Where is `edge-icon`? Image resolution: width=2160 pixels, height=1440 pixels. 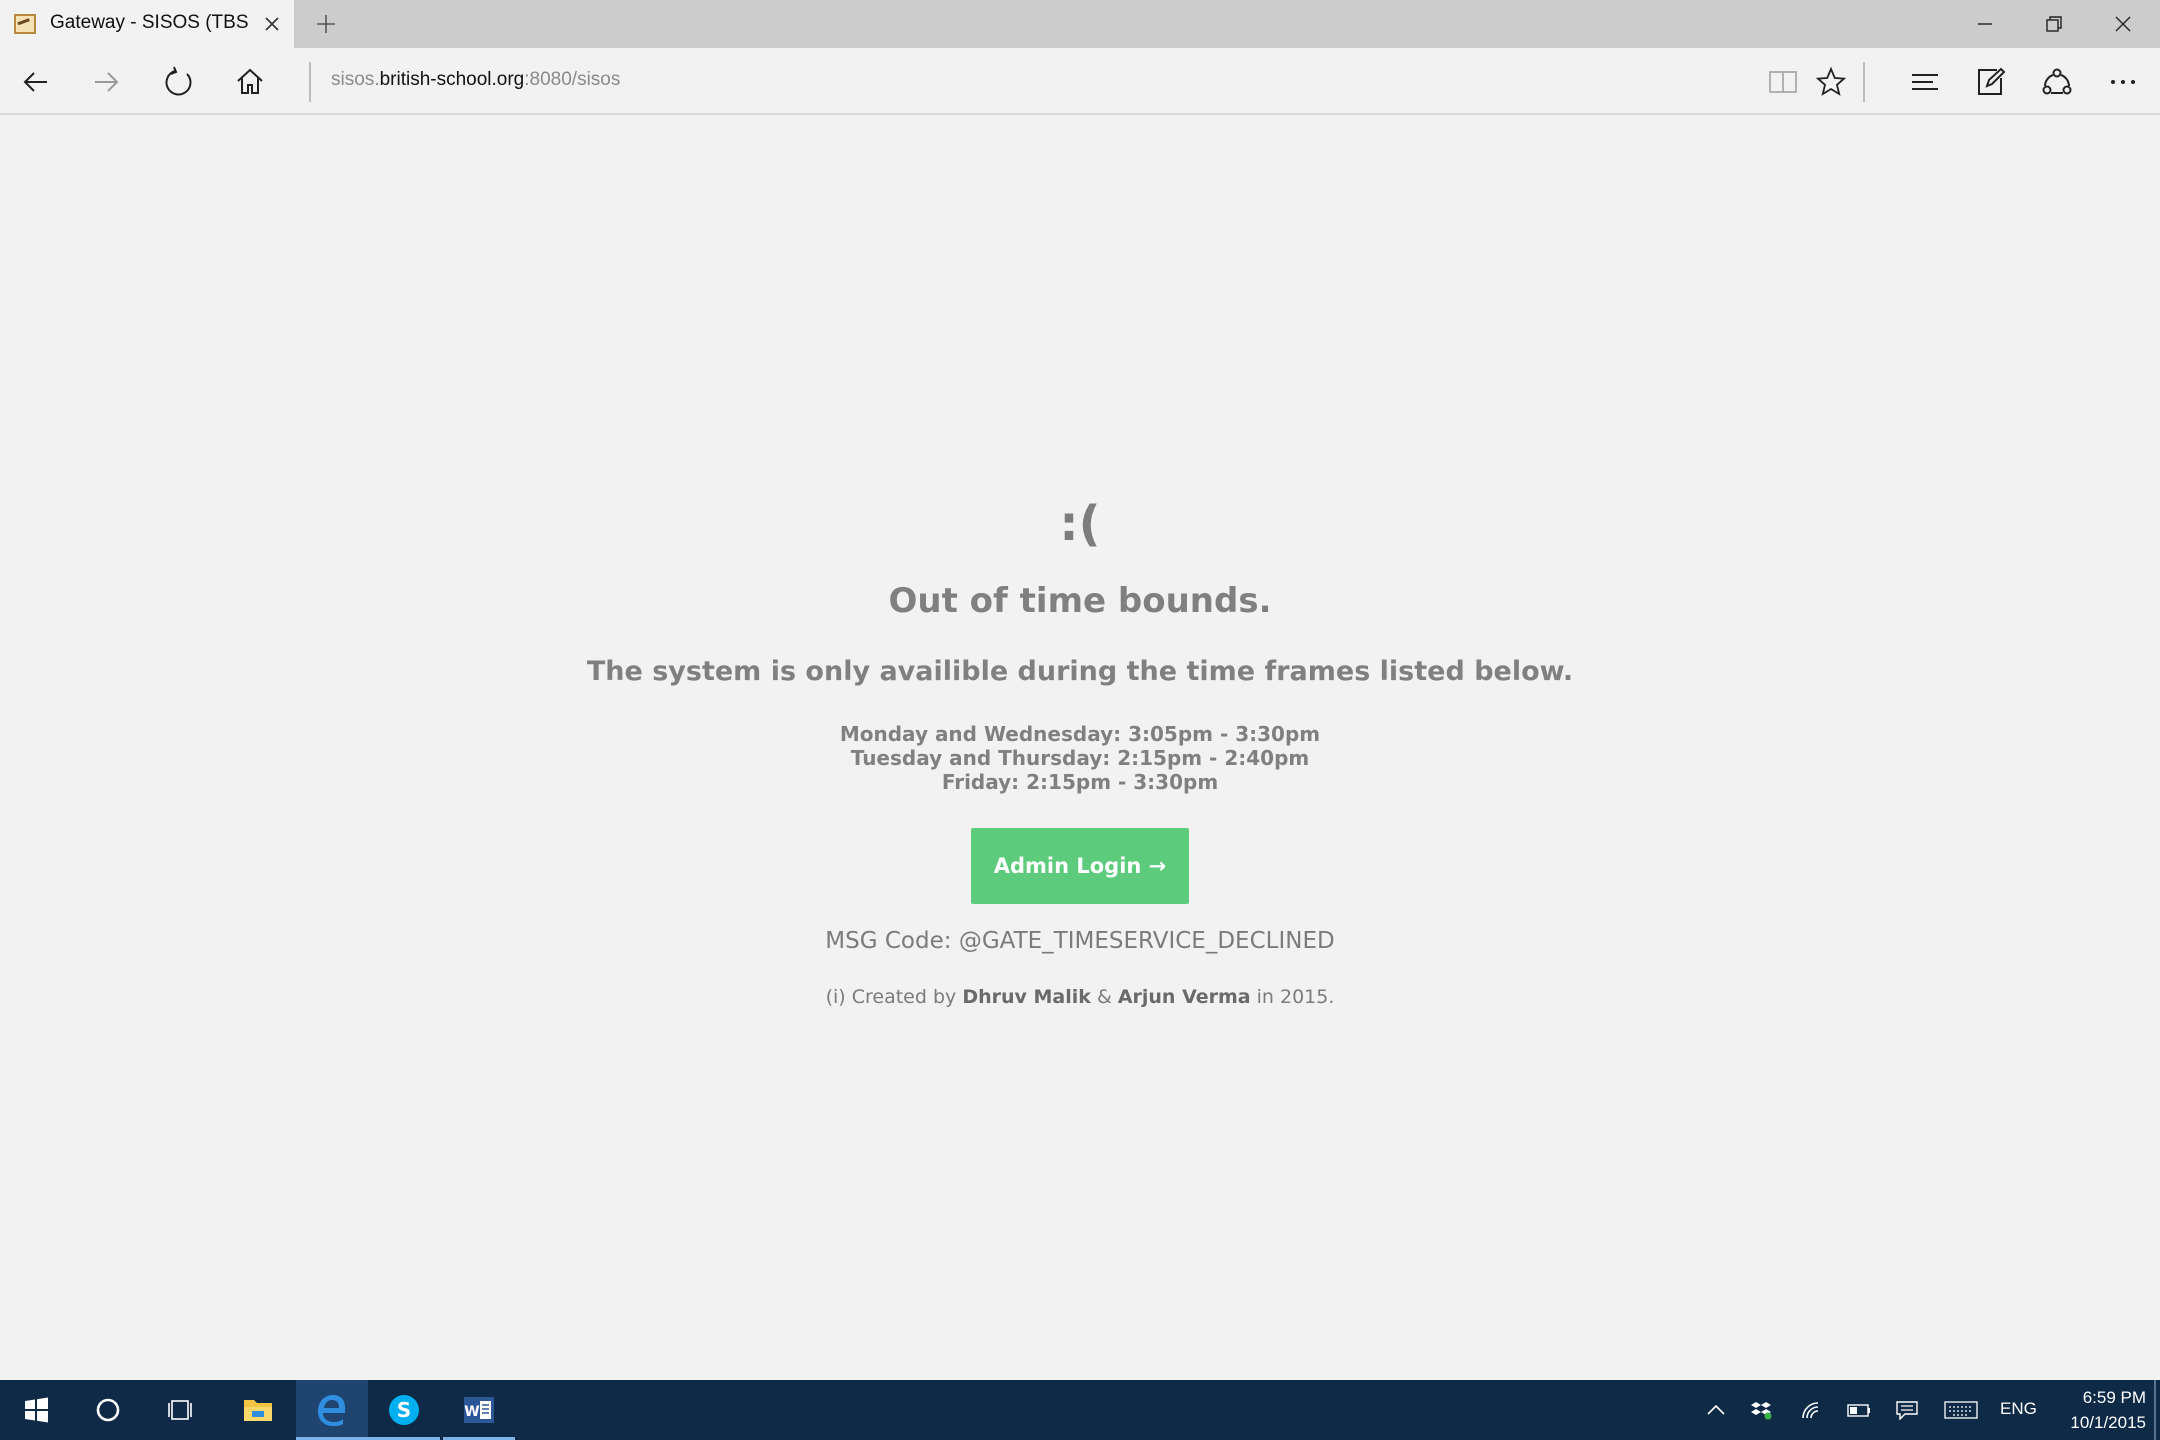
edge-icon is located at coordinates (332, 1410).